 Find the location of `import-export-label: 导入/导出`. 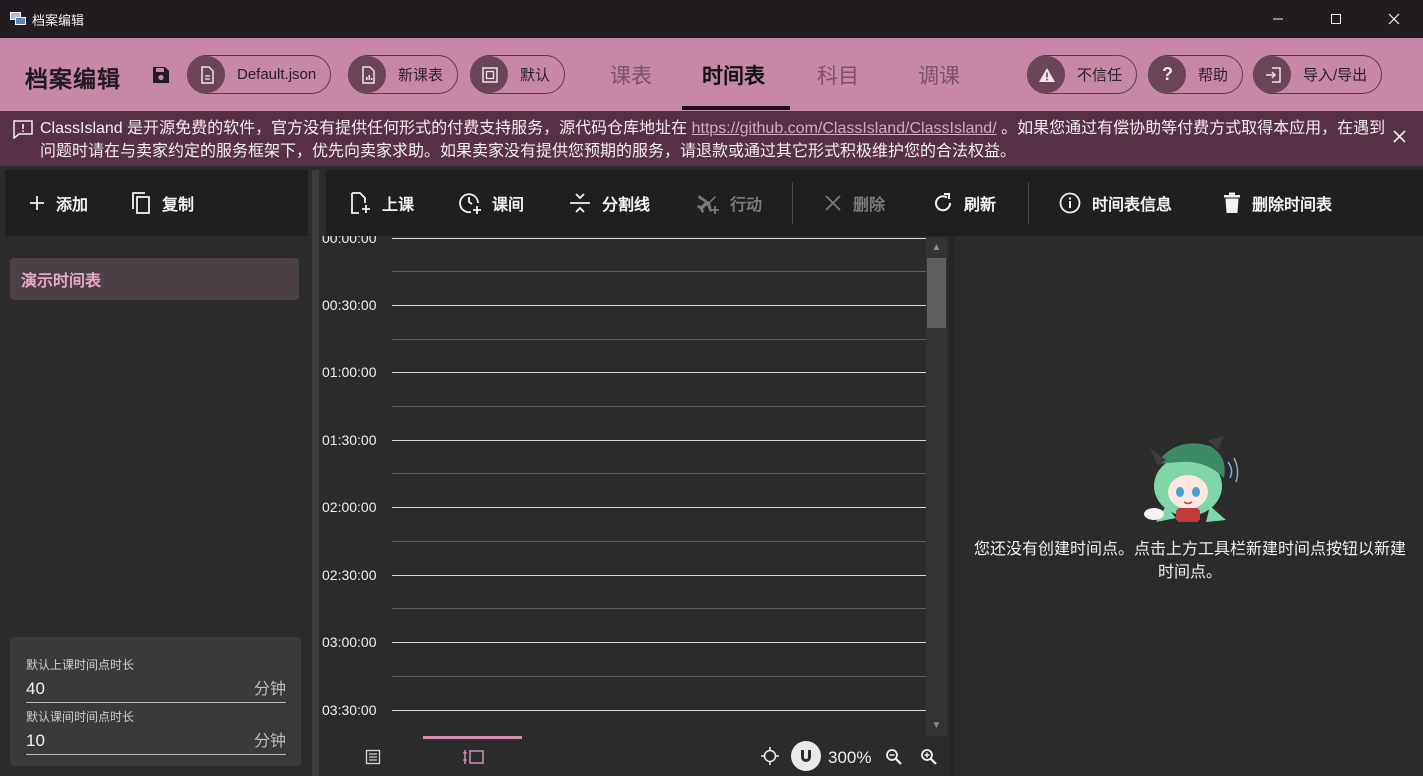

import-export-label: 导入/导出 is located at coordinates (1335, 75).